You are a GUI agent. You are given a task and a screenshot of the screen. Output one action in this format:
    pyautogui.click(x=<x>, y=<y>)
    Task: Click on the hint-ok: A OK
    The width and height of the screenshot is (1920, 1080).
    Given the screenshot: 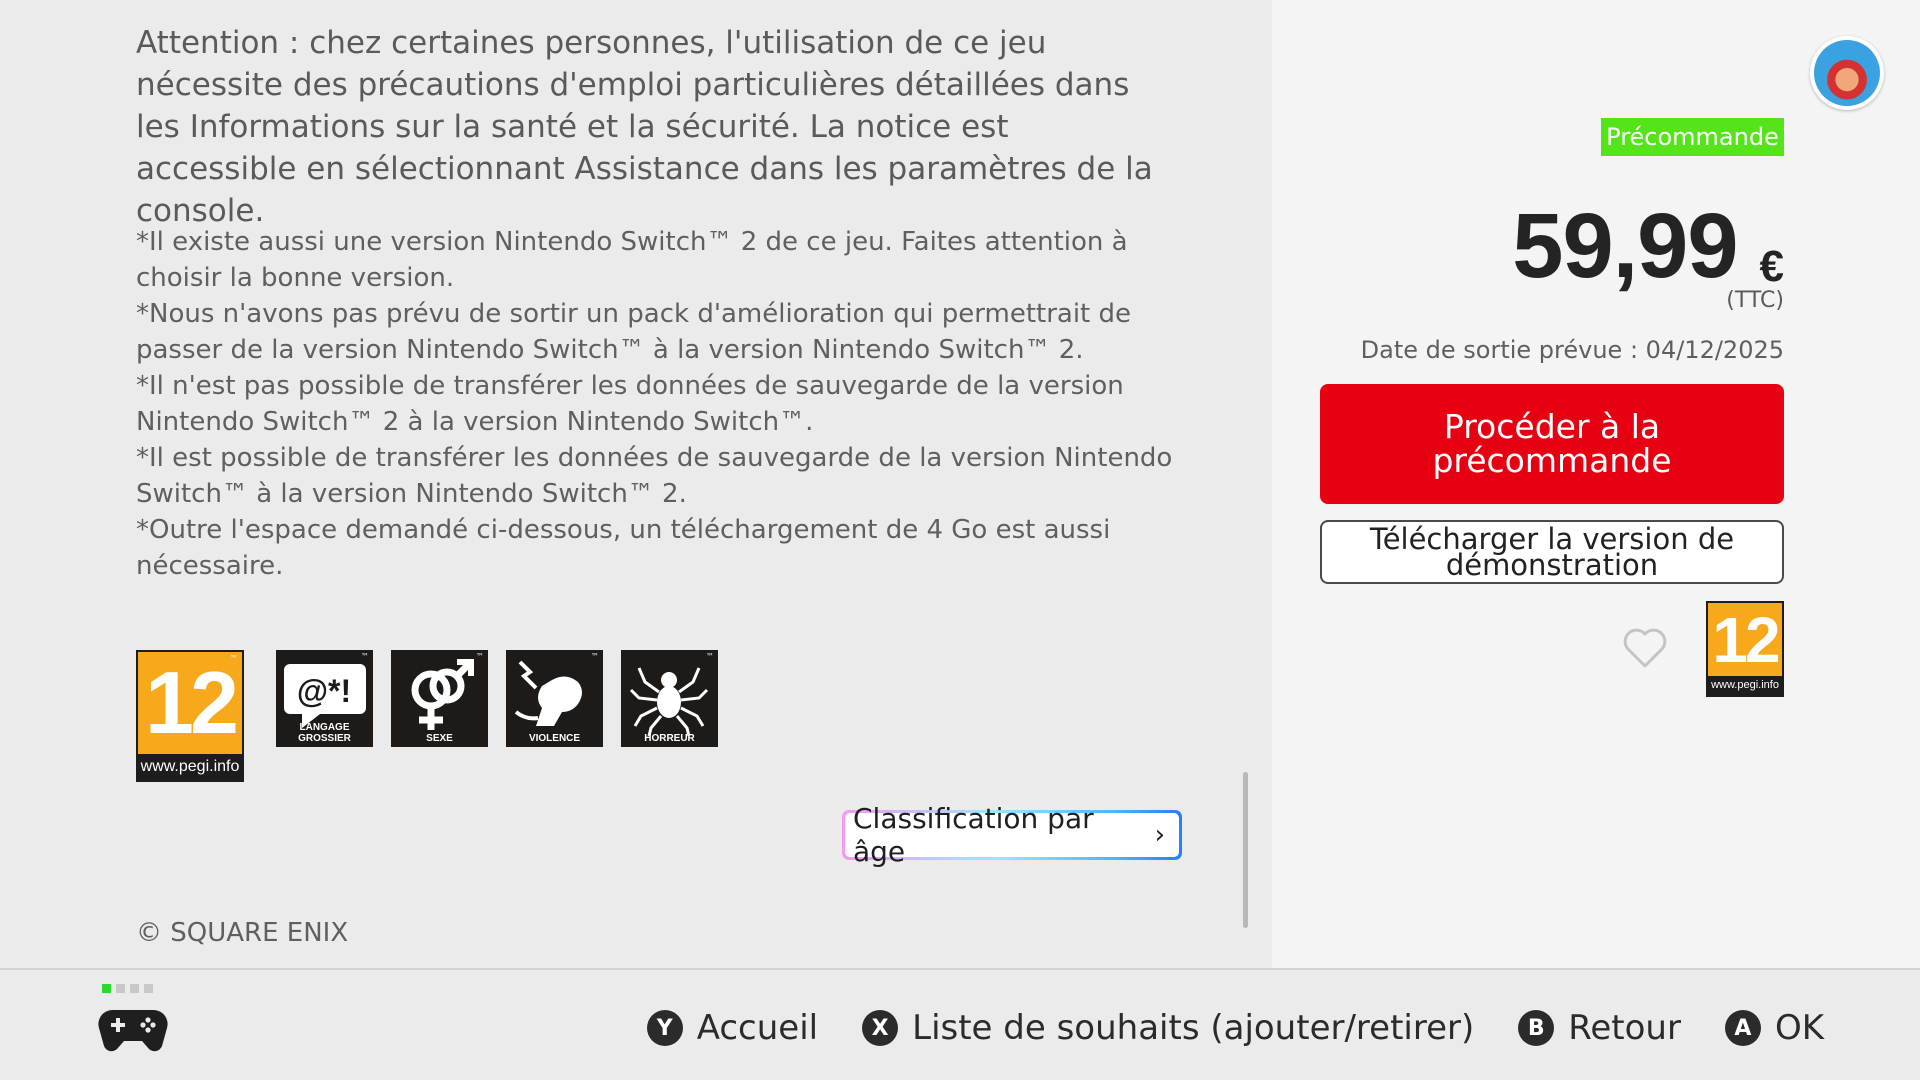 What is the action you would take?
    pyautogui.click(x=1774, y=1028)
    